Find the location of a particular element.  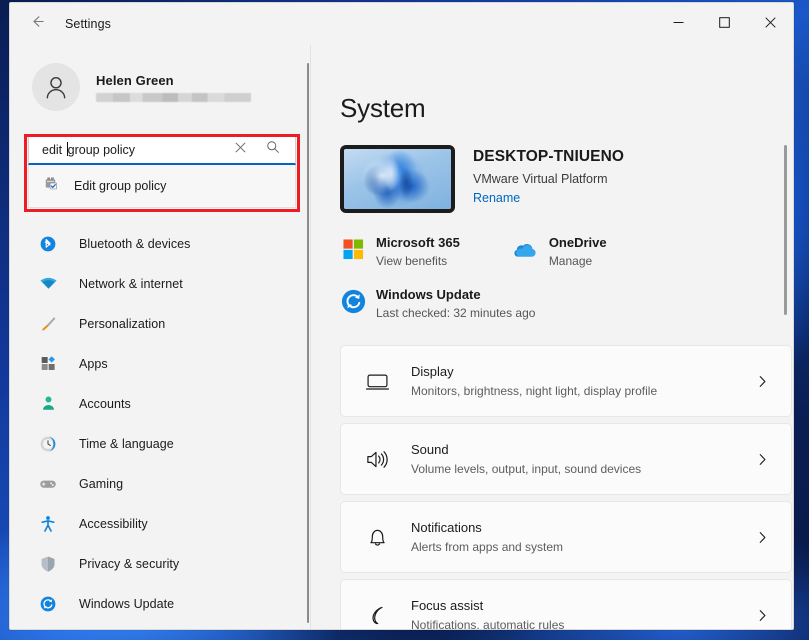

settings-card-title: Display is located at coordinates (432, 371).